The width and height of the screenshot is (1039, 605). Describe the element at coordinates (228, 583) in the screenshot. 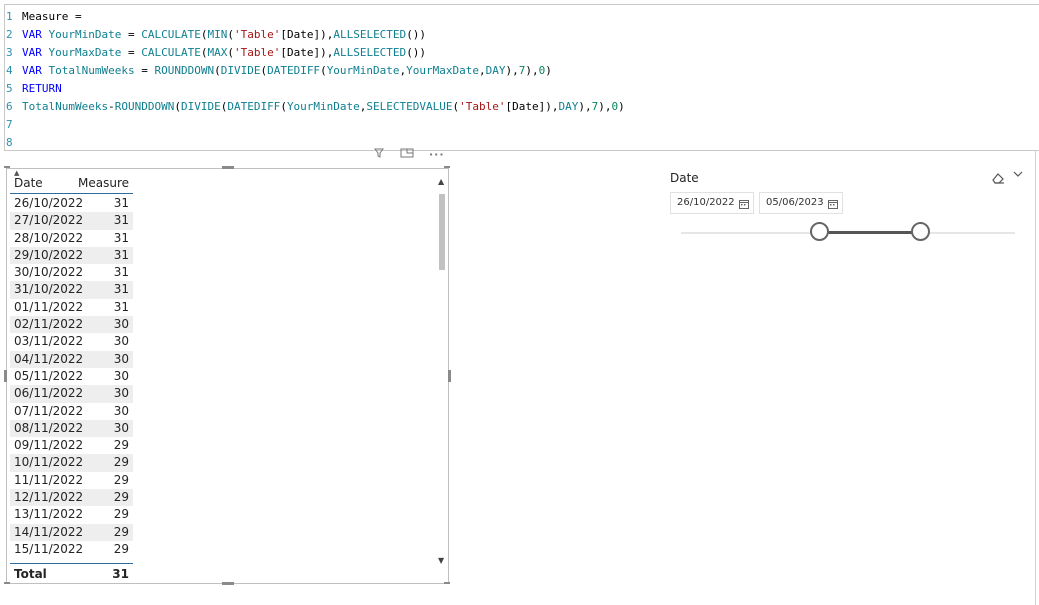

I see `resize-handle-bottom` at that location.